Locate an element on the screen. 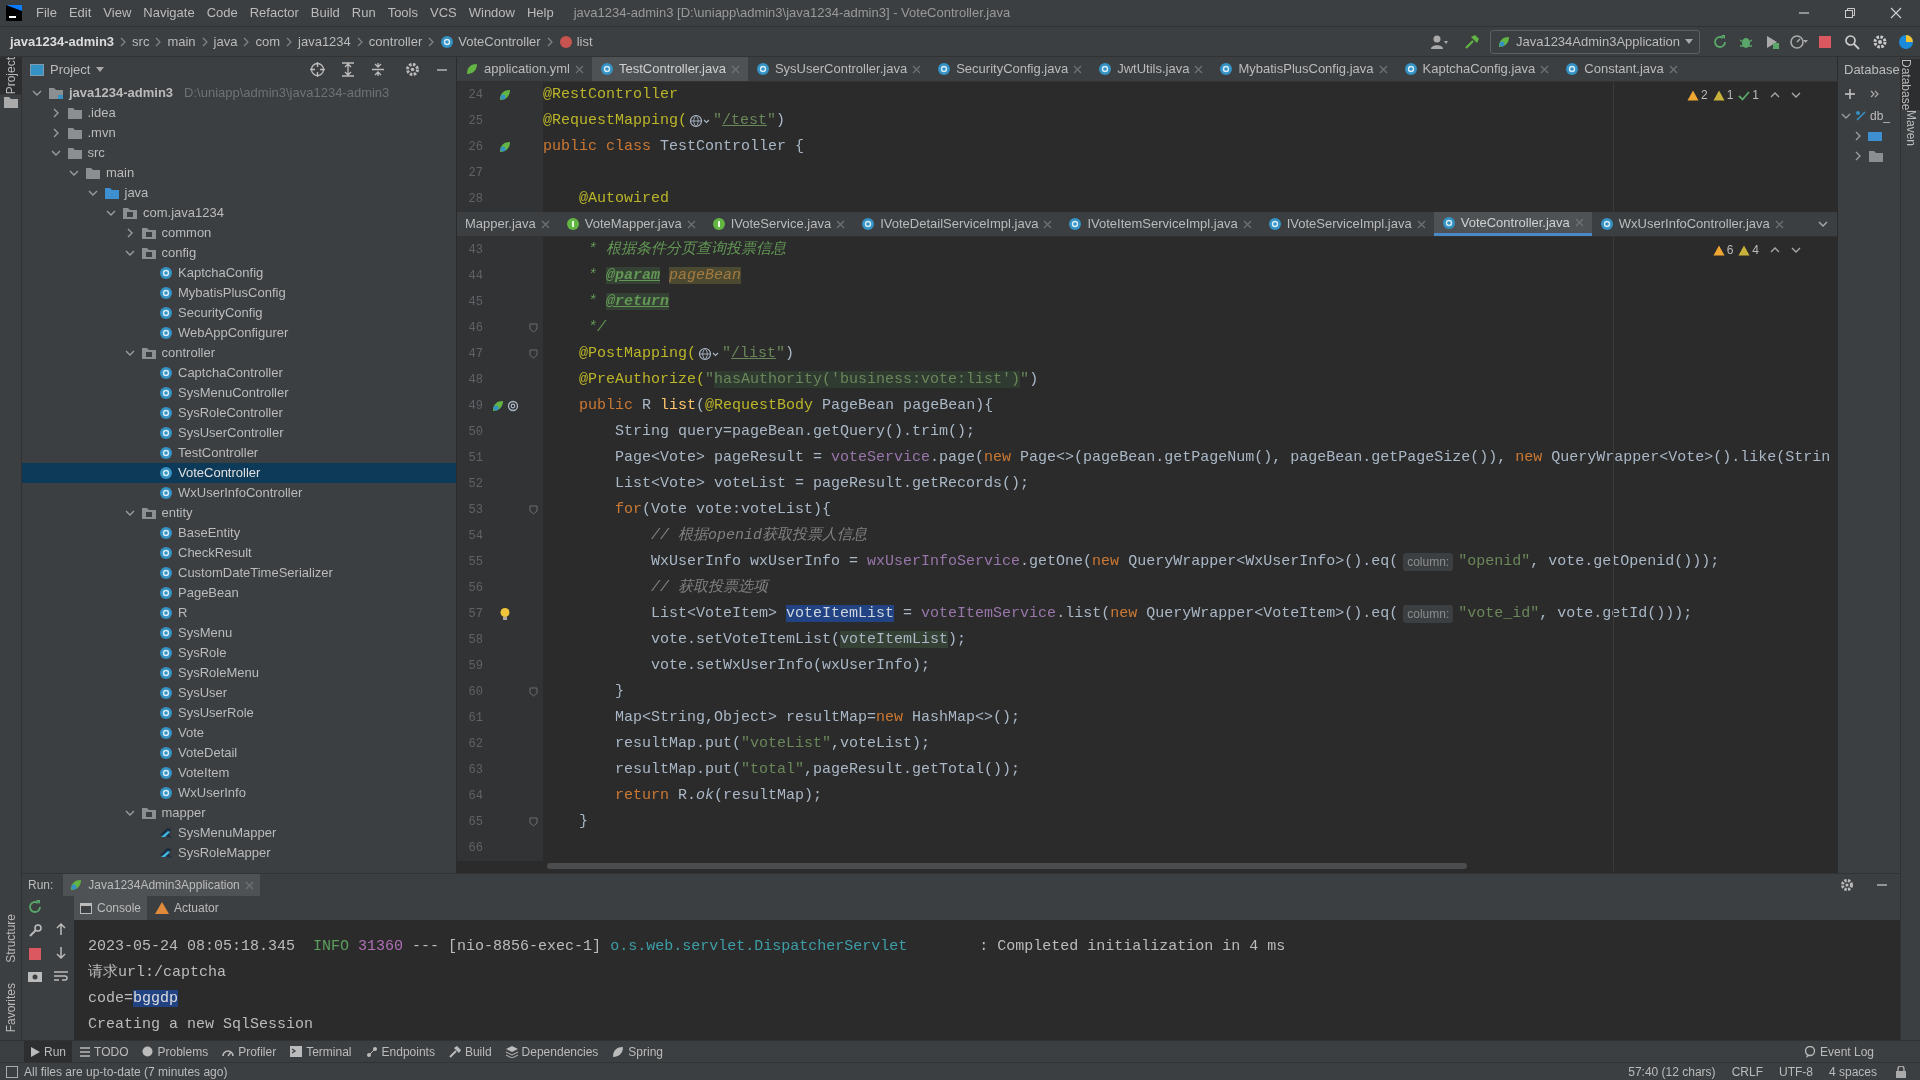  tree-item: MybatisPlusConfig is located at coordinates (239, 293).